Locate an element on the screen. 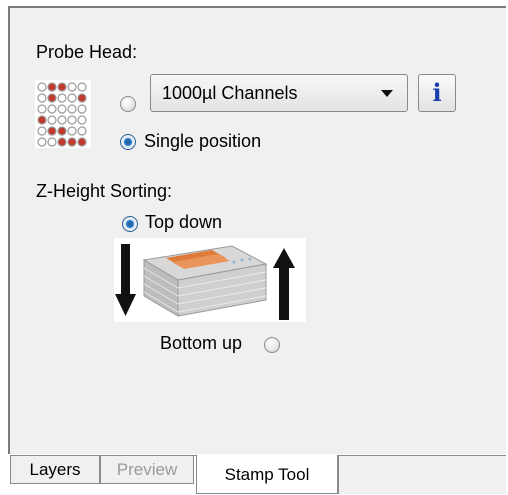 This screenshot has height=495, width=508. probe-head-label: Probe Head: is located at coordinates (87, 52).